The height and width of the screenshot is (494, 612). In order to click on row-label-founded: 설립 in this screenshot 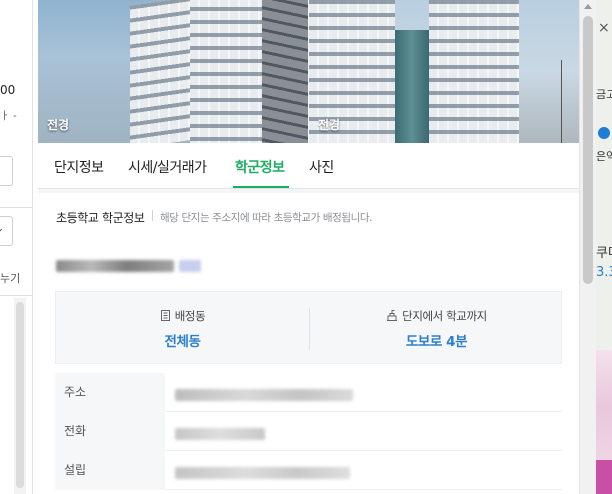, I will do `click(110, 470)`.